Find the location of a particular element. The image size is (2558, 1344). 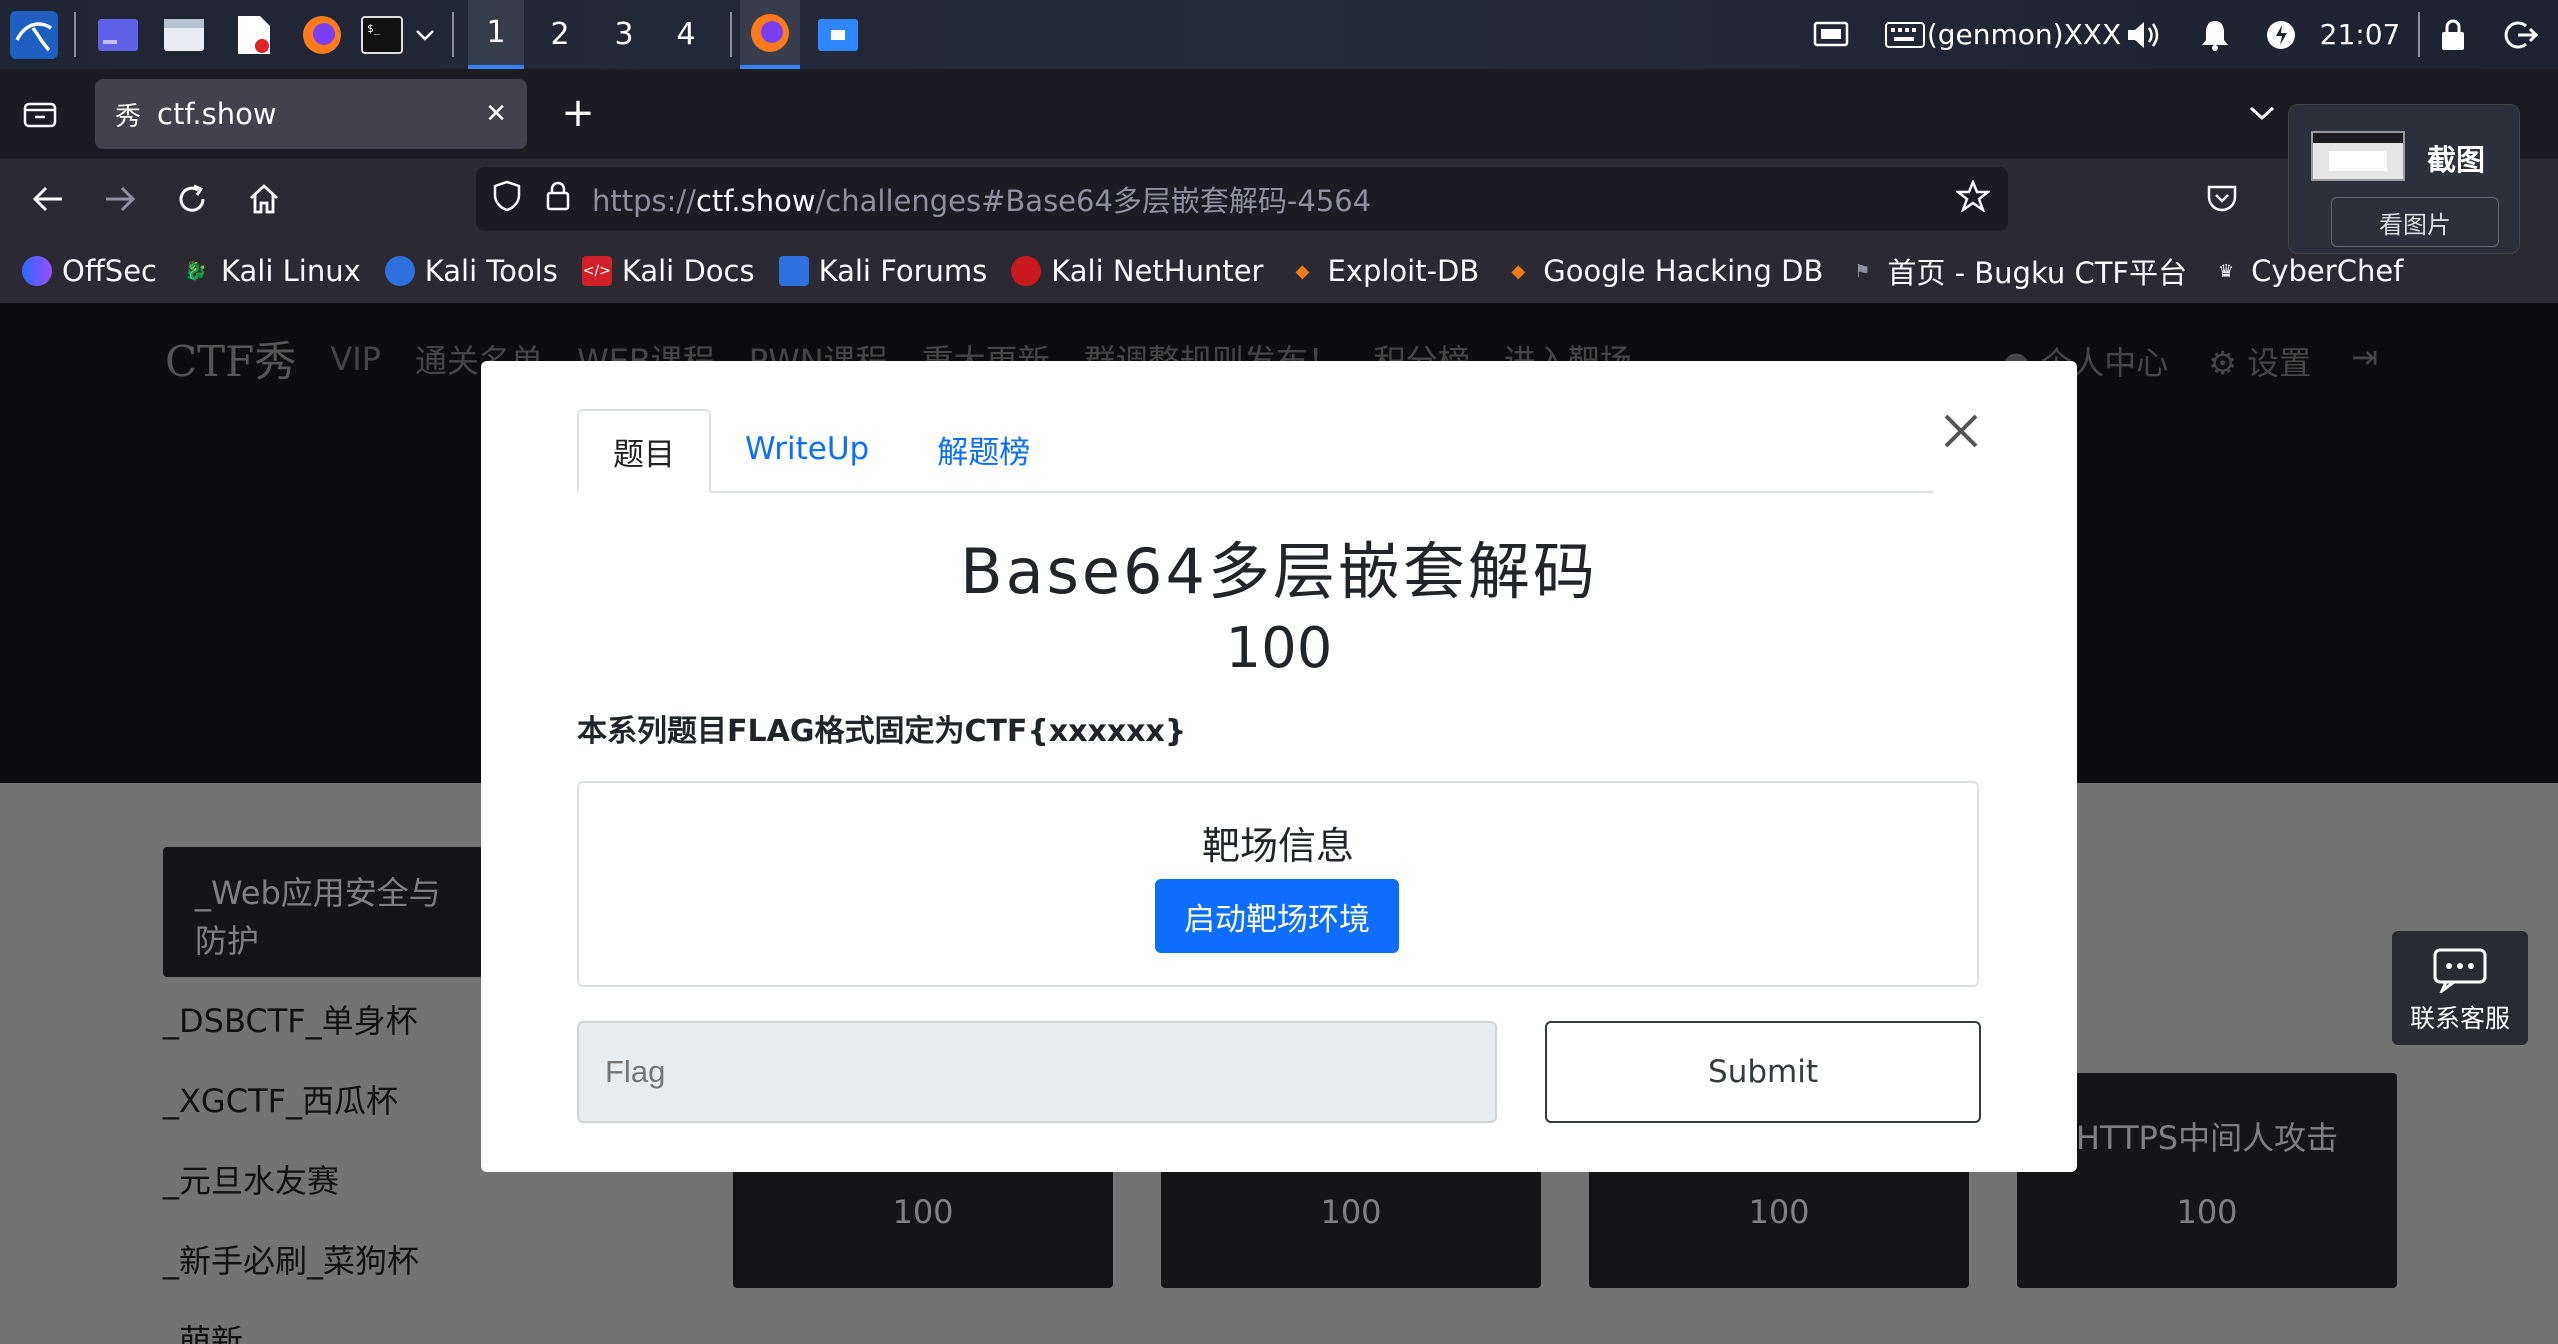

screenshot-popup: 截图 看图片 is located at coordinates (2404, 179).